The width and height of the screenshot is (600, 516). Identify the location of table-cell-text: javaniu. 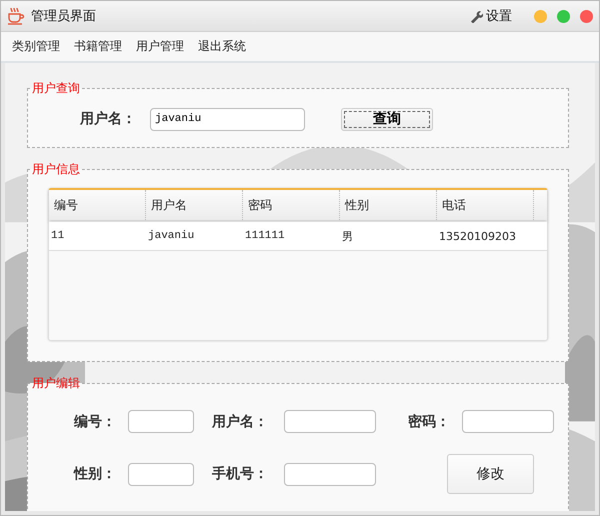
(171, 236).